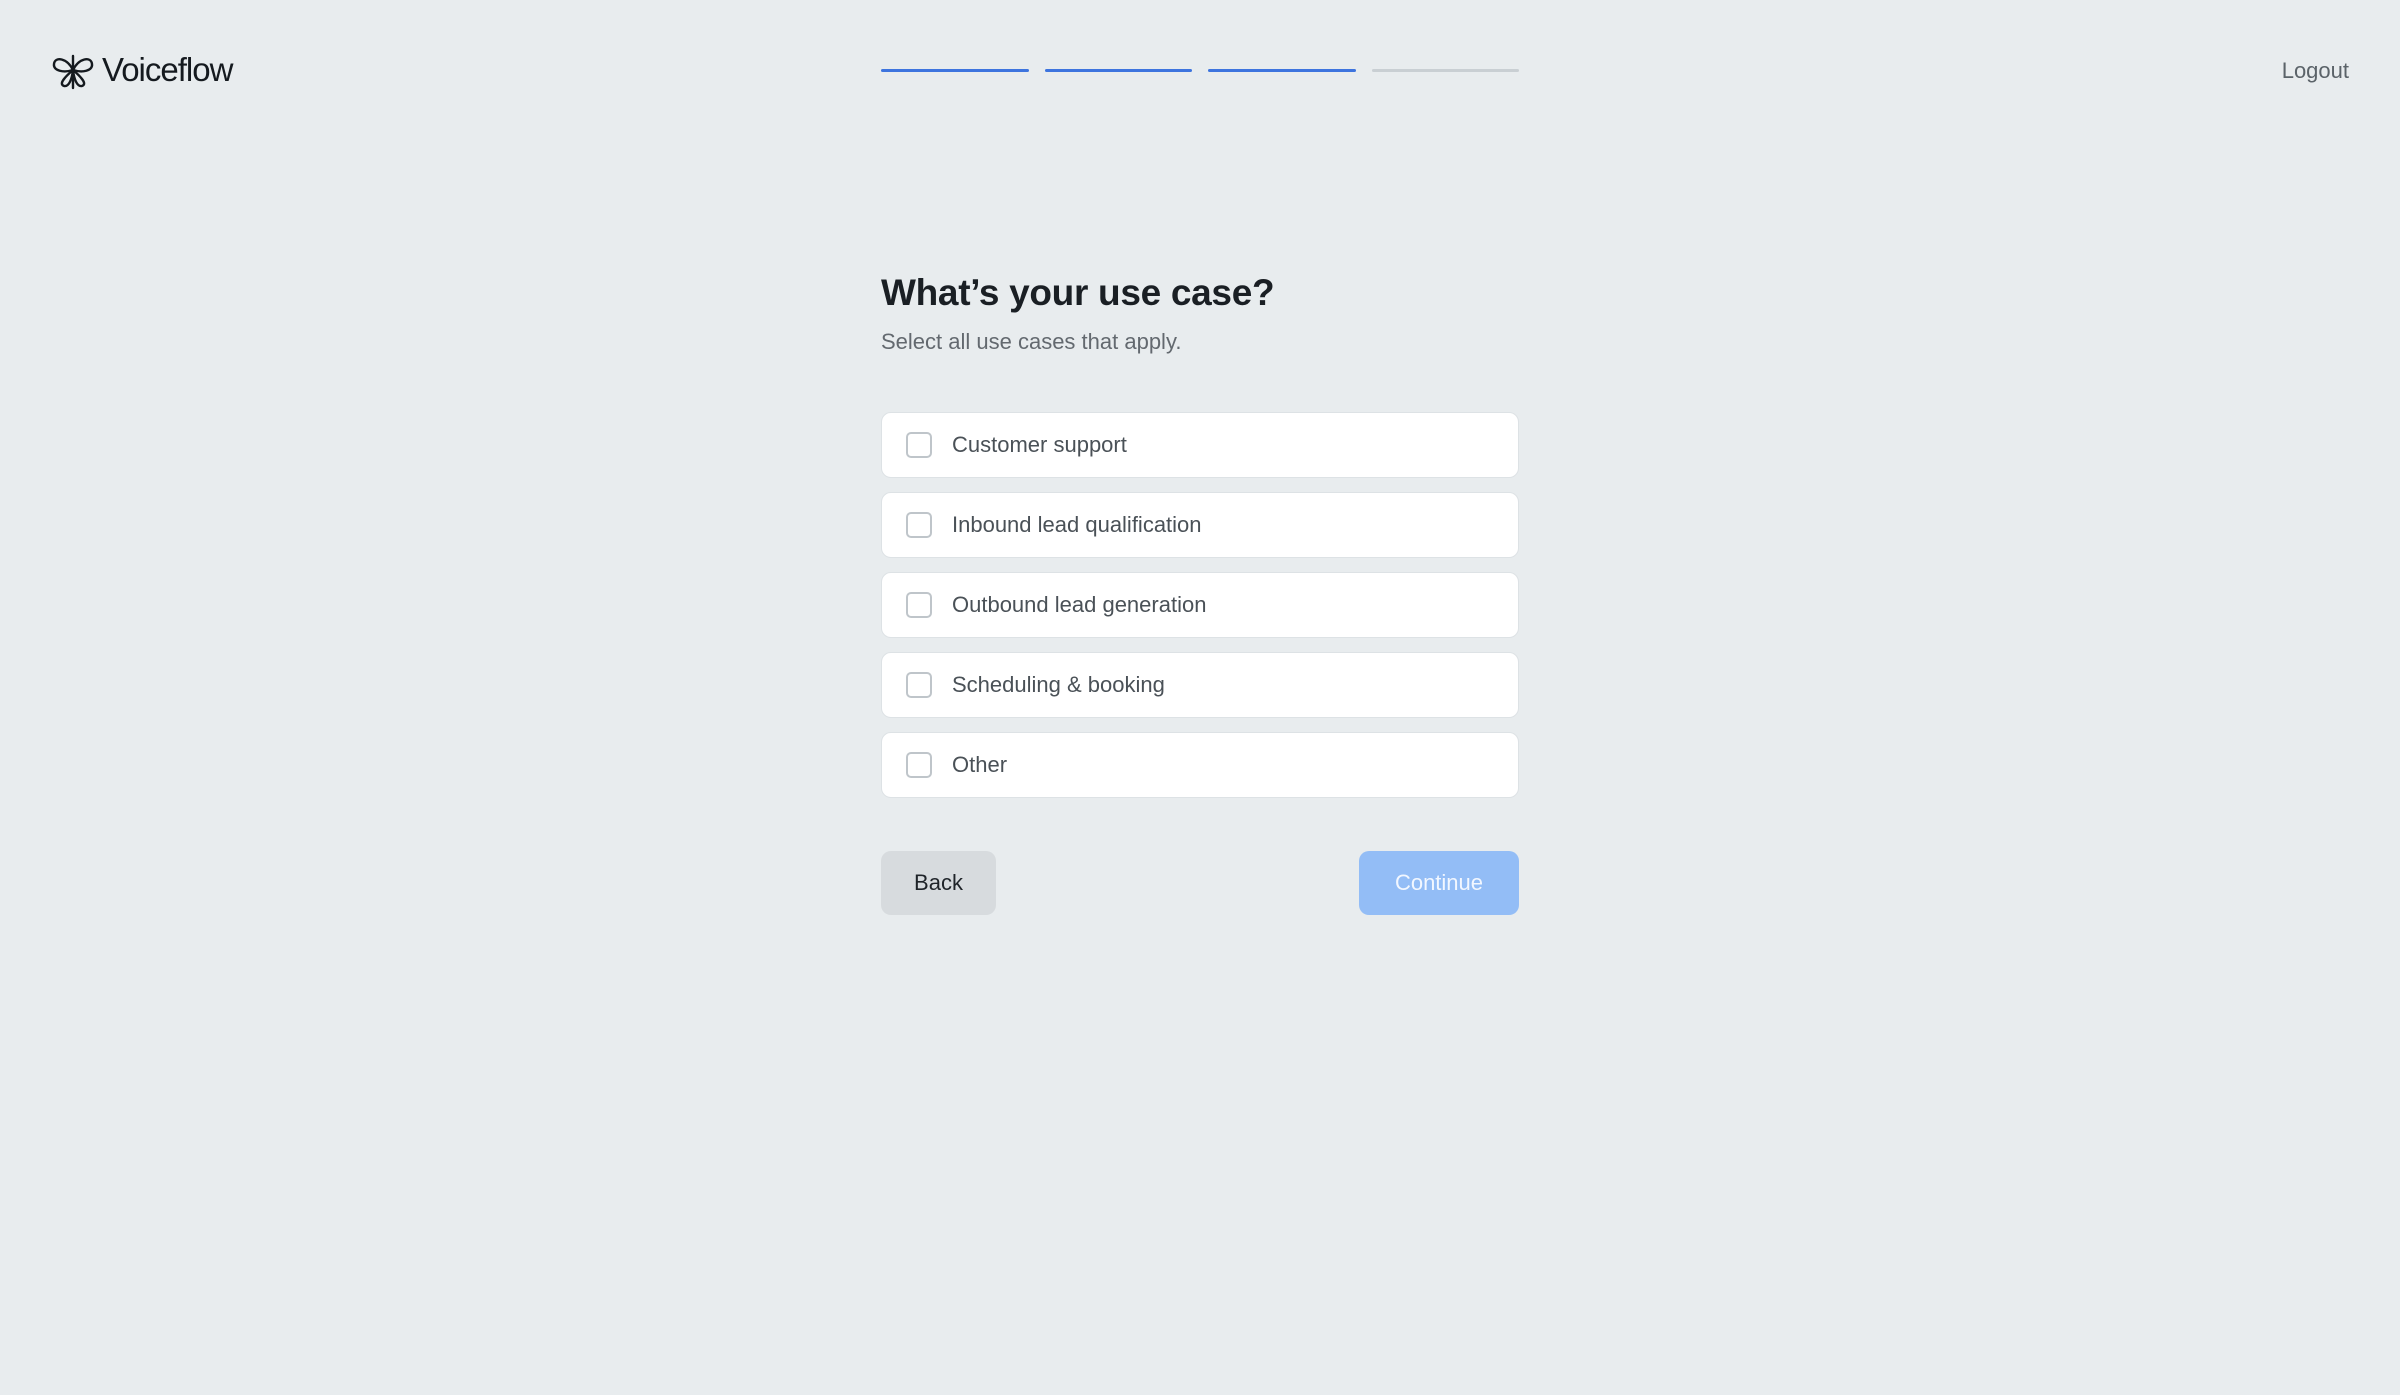 The image size is (2400, 1395). Describe the element at coordinates (1200, 685) in the screenshot. I see `option-scheduling-booking: Scheduling & booking` at that location.